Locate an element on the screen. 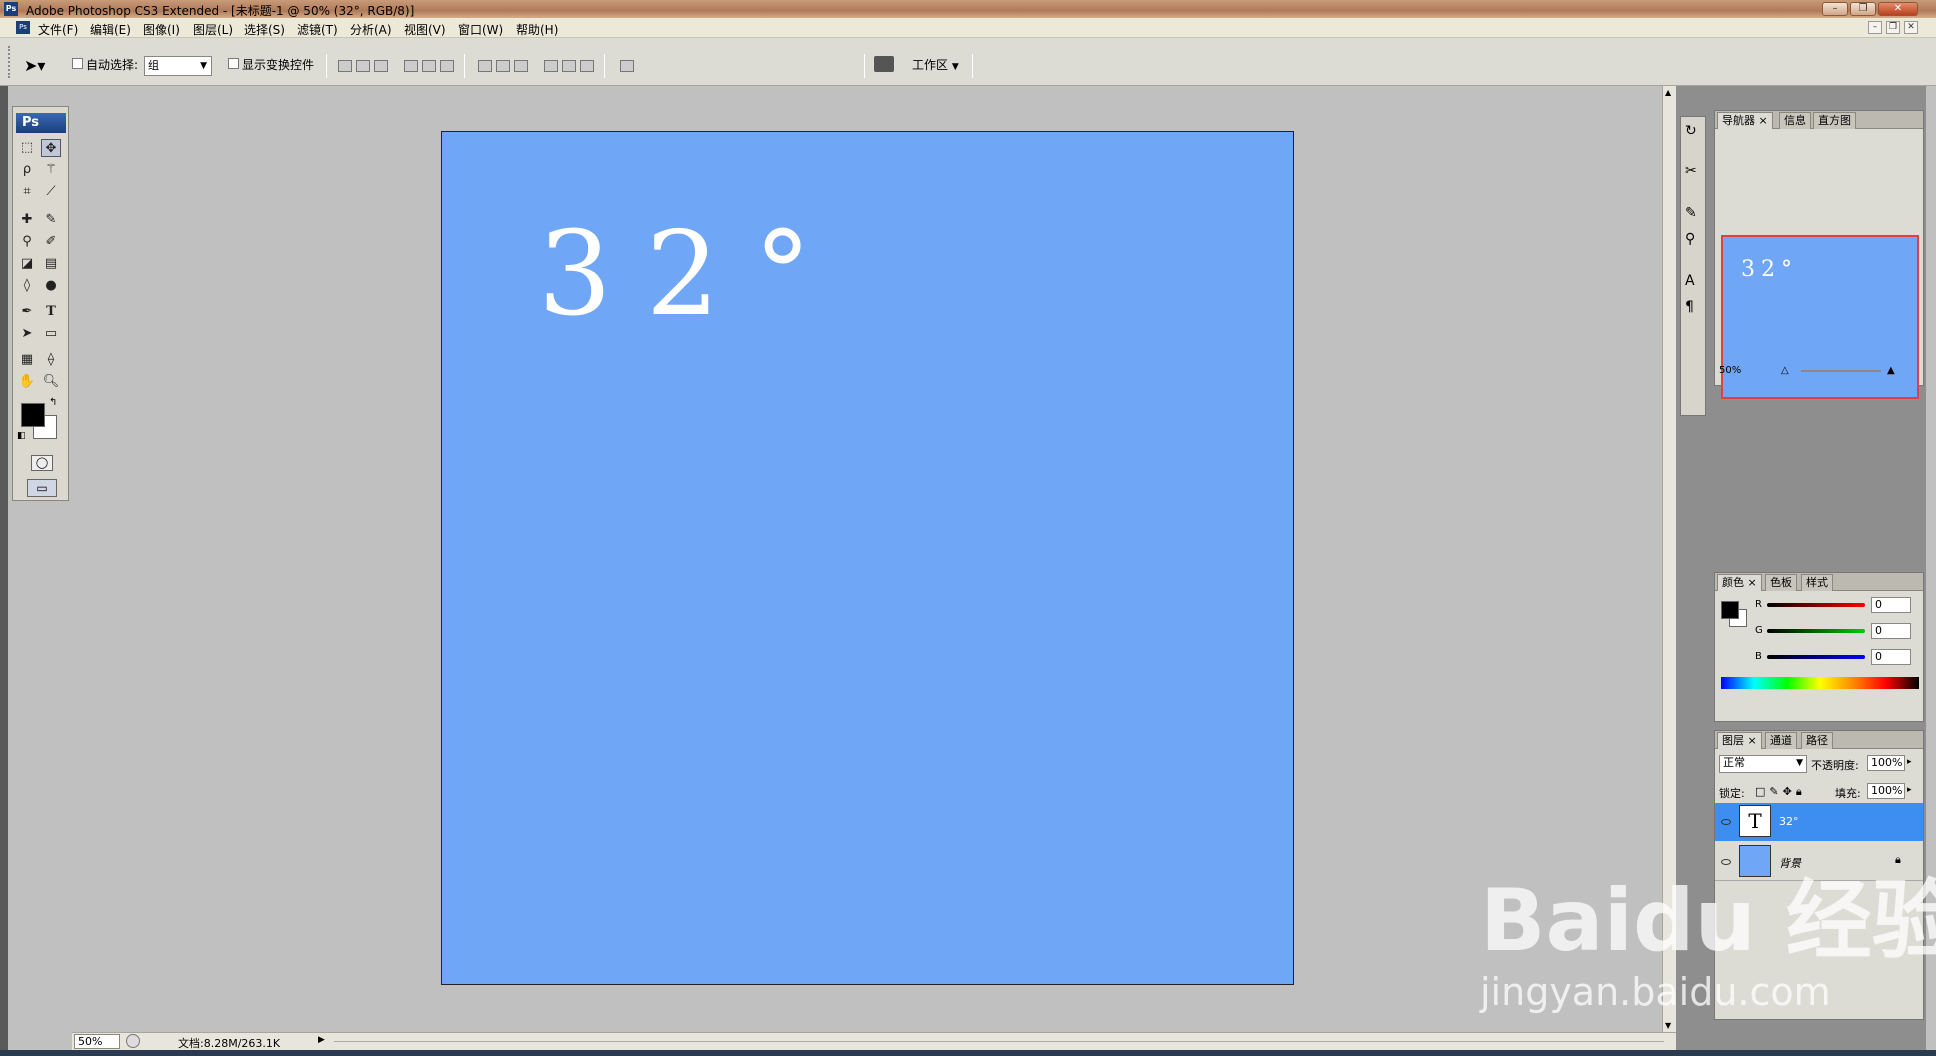 The height and width of the screenshot is (1056, 1936). move-tool-icon: ✥ is located at coordinates (51, 148).